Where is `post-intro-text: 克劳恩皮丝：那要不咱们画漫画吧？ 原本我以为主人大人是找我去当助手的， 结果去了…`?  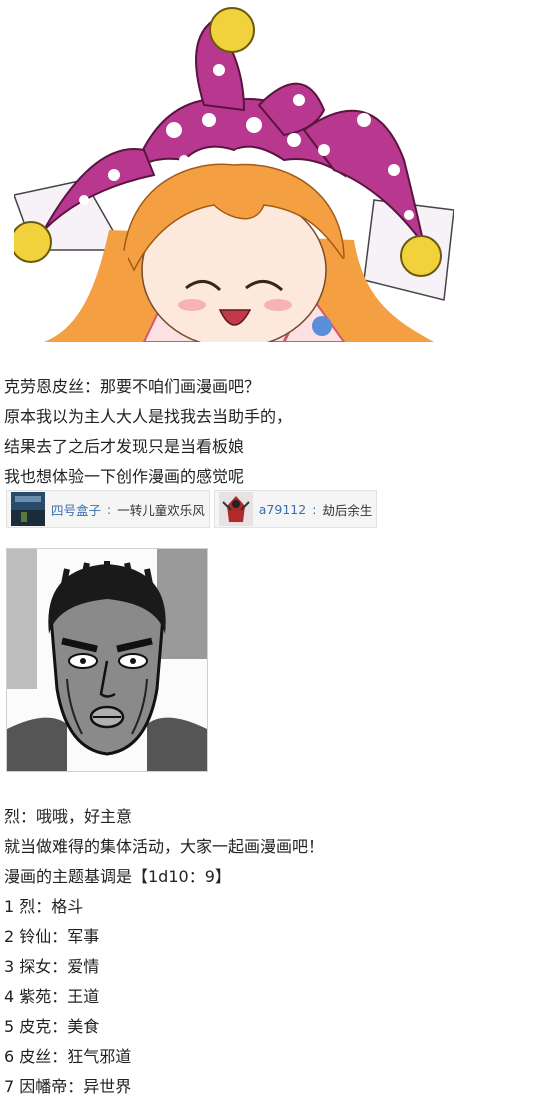
post-intro-text: 克劳恩皮丝：那要不咱们画漫画吧？ 原本我以为主人大人是找我去当助手的， 结果去了… is located at coordinates (148, 432).